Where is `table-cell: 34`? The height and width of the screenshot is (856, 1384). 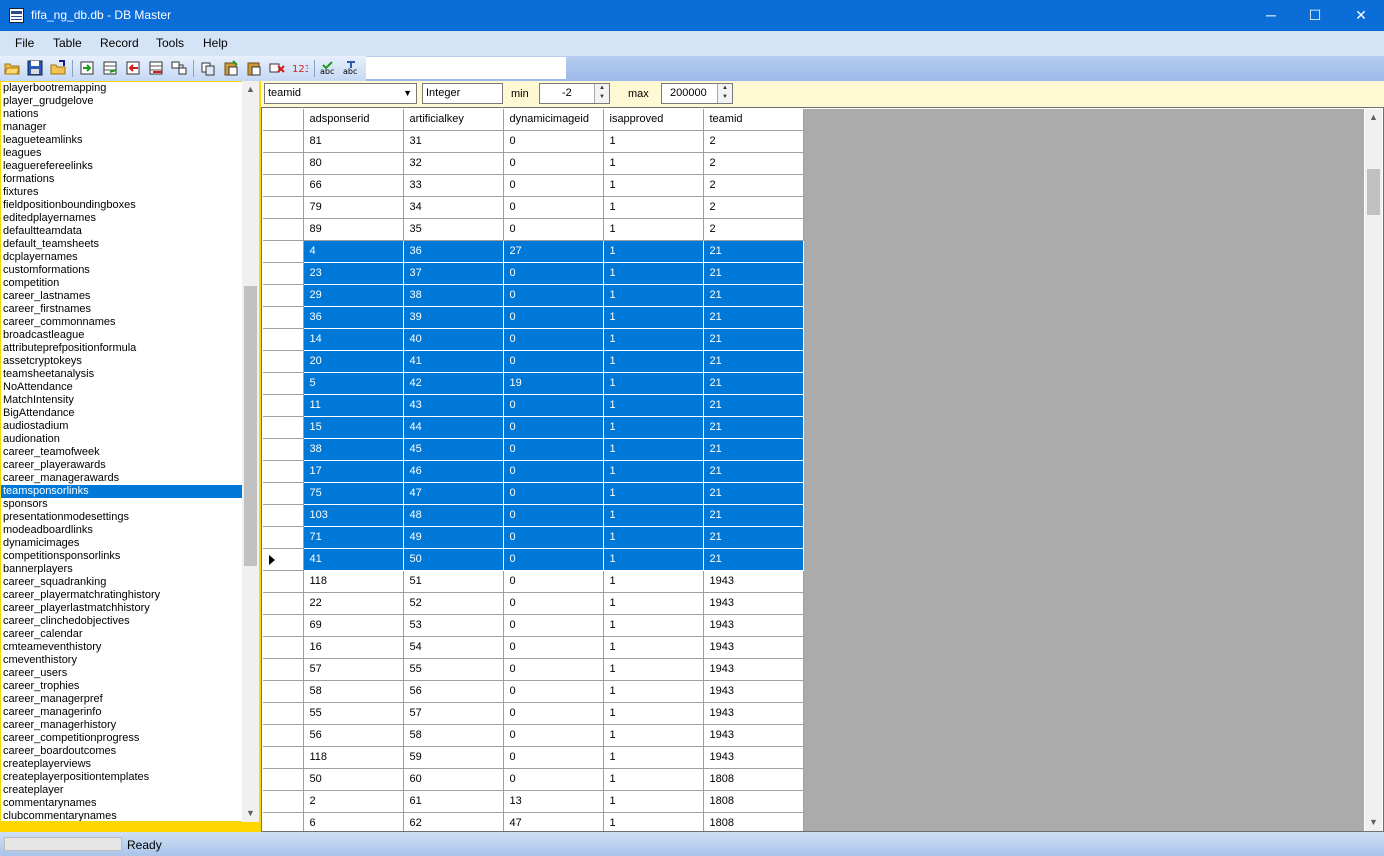
table-cell: 34 is located at coordinates (453, 207).